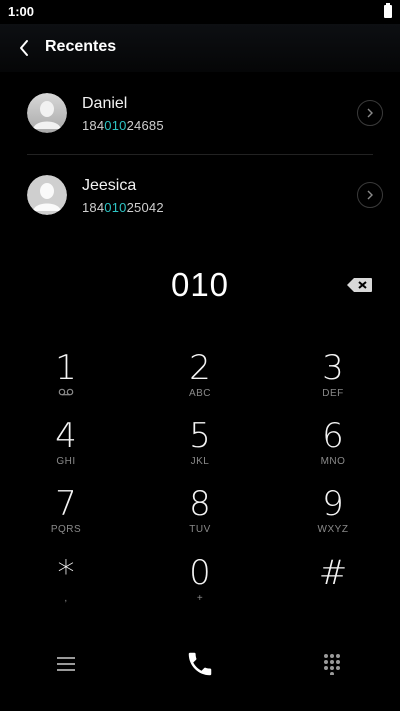 This screenshot has height=711, width=400. What do you see at coordinates (109, 185) in the screenshot?
I see `contact-name: Jeesica` at bounding box center [109, 185].